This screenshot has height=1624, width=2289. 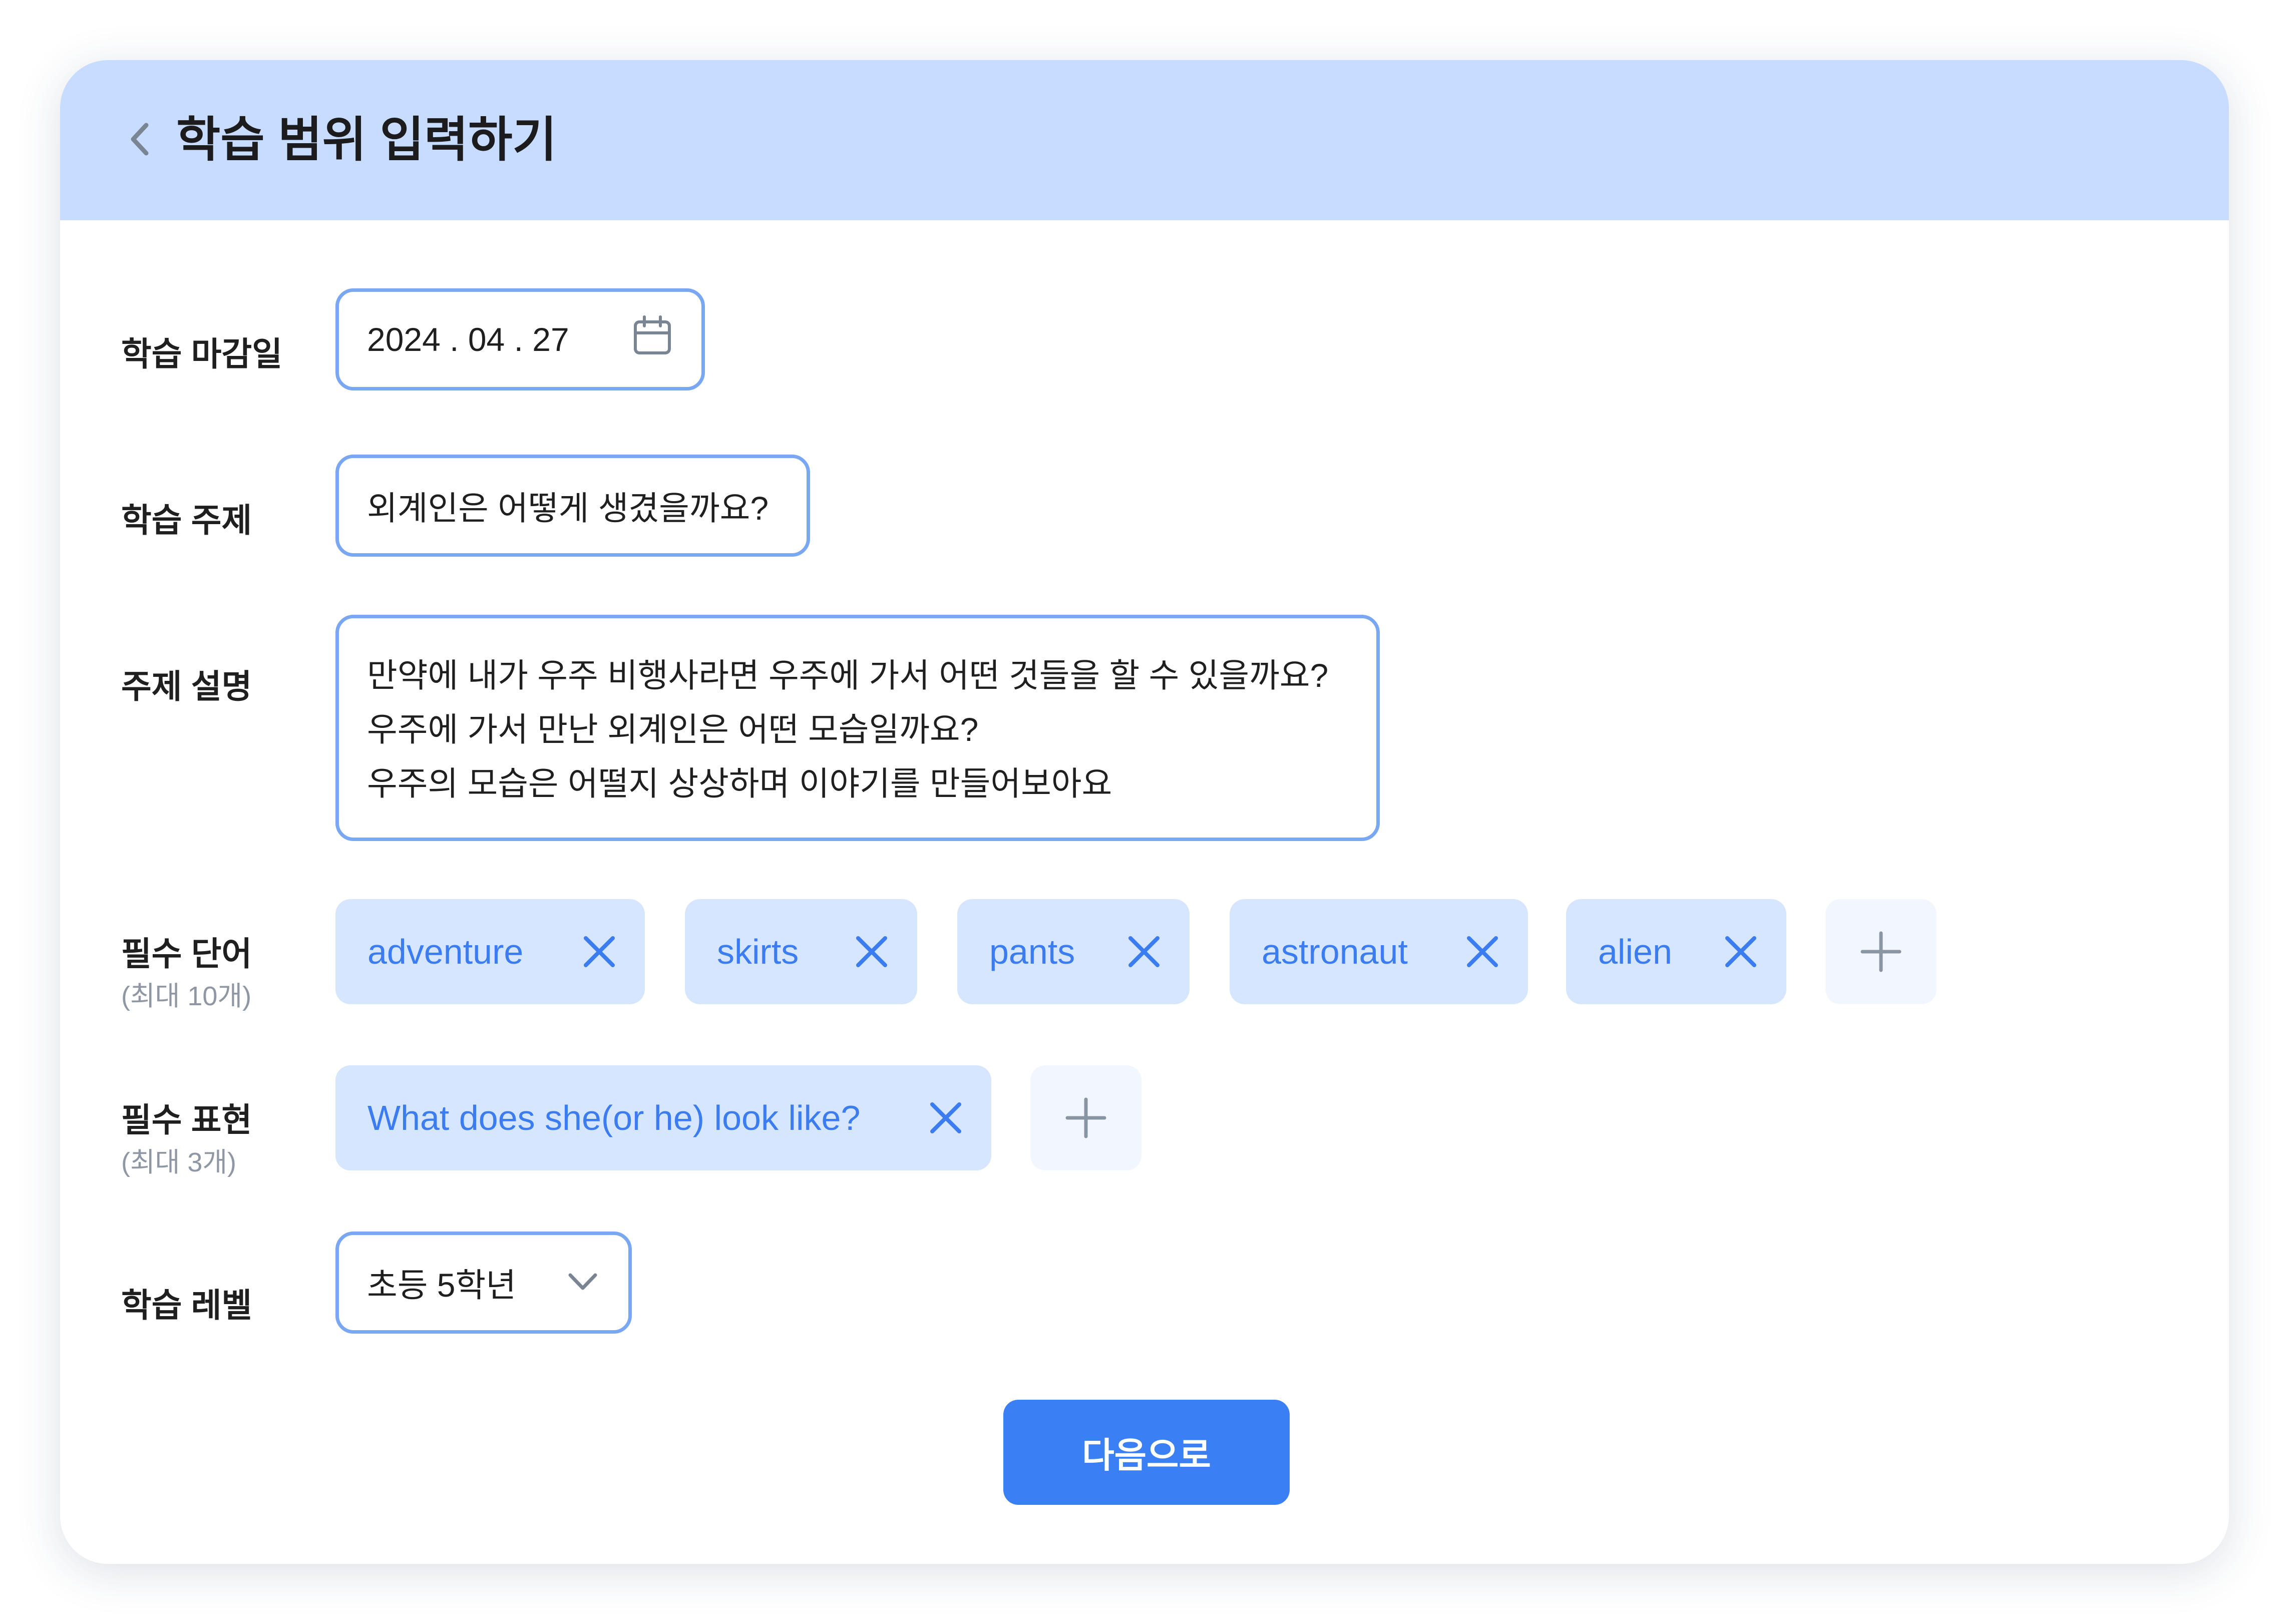 What do you see at coordinates (1635, 951) in the screenshot?
I see `word-chip-label: alien` at bounding box center [1635, 951].